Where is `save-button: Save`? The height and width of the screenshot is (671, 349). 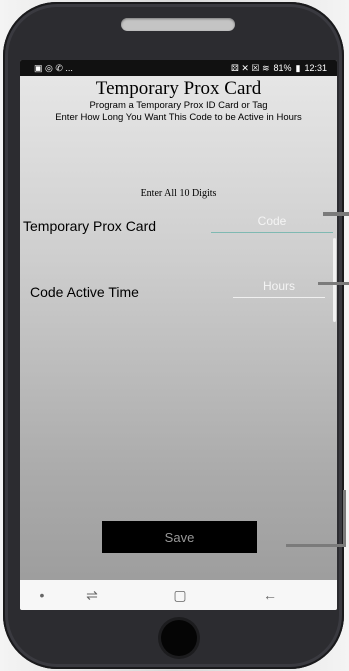 save-button: Save is located at coordinates (179, 537).